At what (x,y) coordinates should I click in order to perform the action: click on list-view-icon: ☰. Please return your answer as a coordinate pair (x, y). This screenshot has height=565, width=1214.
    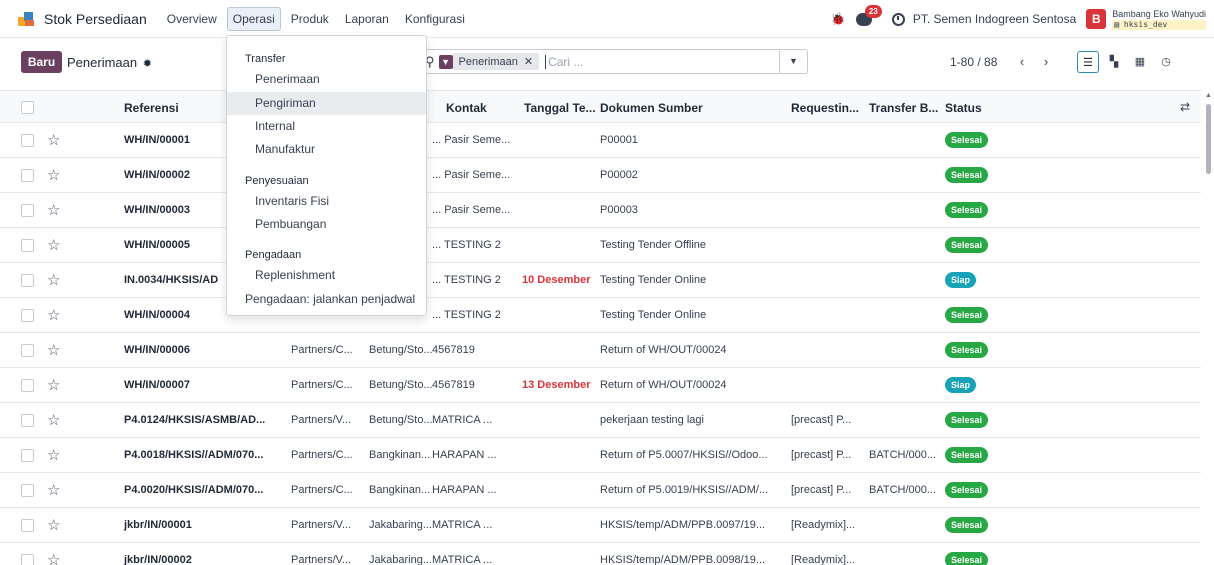
    Looking at the image, I should click on (1088, 62).